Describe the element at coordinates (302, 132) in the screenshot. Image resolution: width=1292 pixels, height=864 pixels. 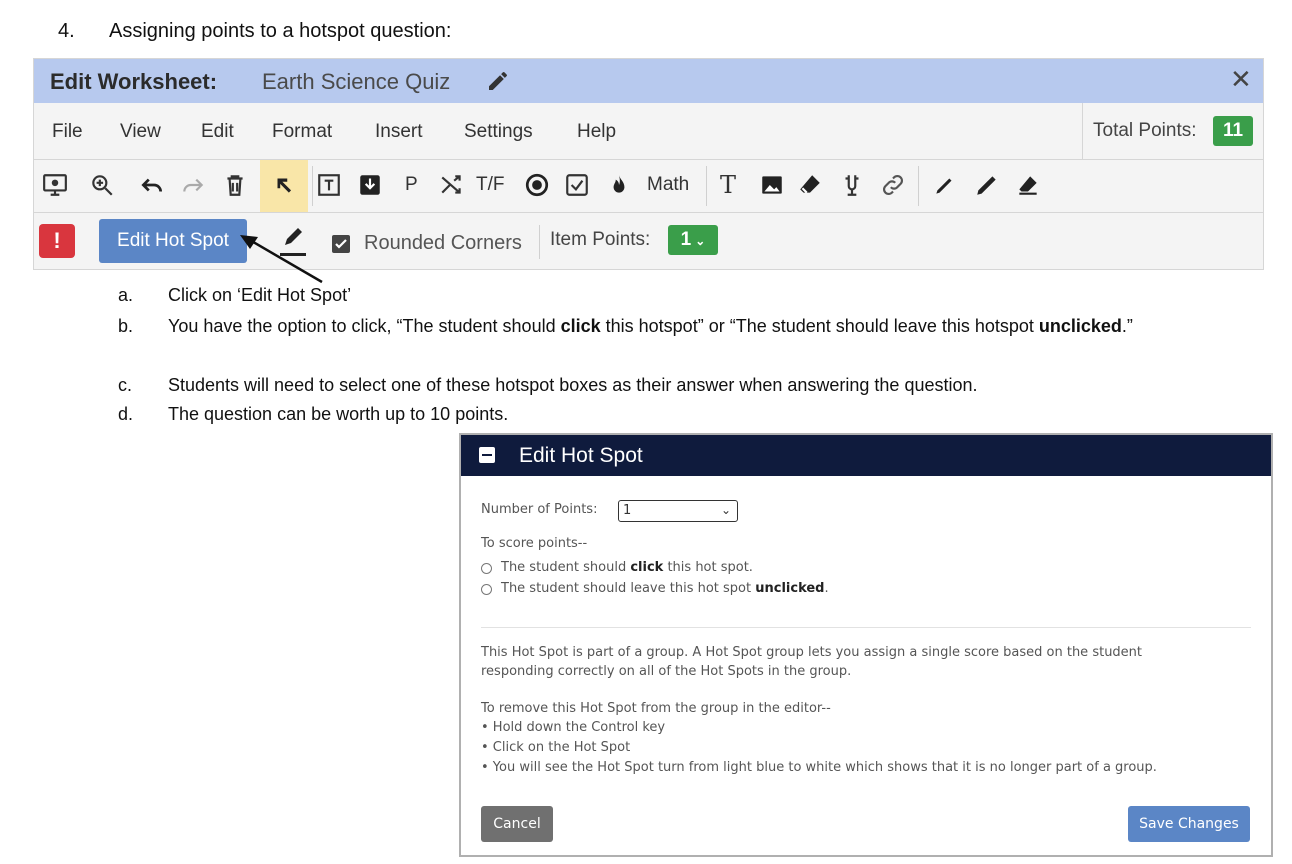
I see `menu-format: Format` at that location.